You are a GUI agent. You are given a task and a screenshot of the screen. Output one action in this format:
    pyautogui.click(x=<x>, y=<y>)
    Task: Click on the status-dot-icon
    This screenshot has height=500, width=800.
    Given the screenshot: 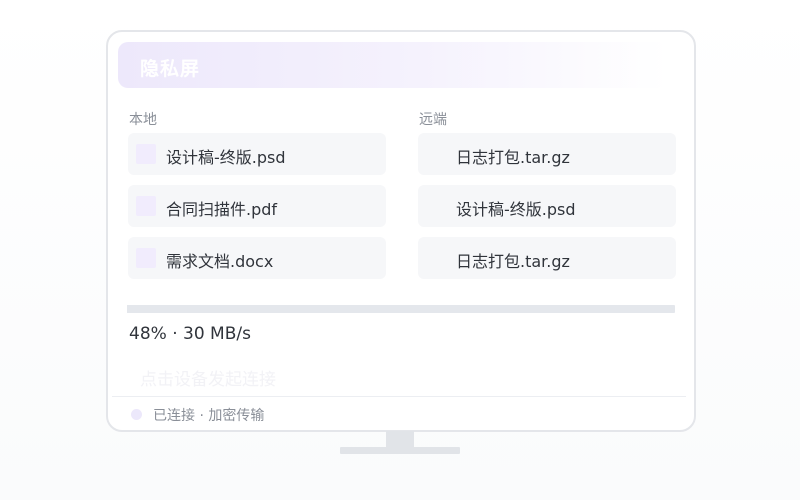 What is the action you would take?
    pyautogui.click(x=136, y=414)
    